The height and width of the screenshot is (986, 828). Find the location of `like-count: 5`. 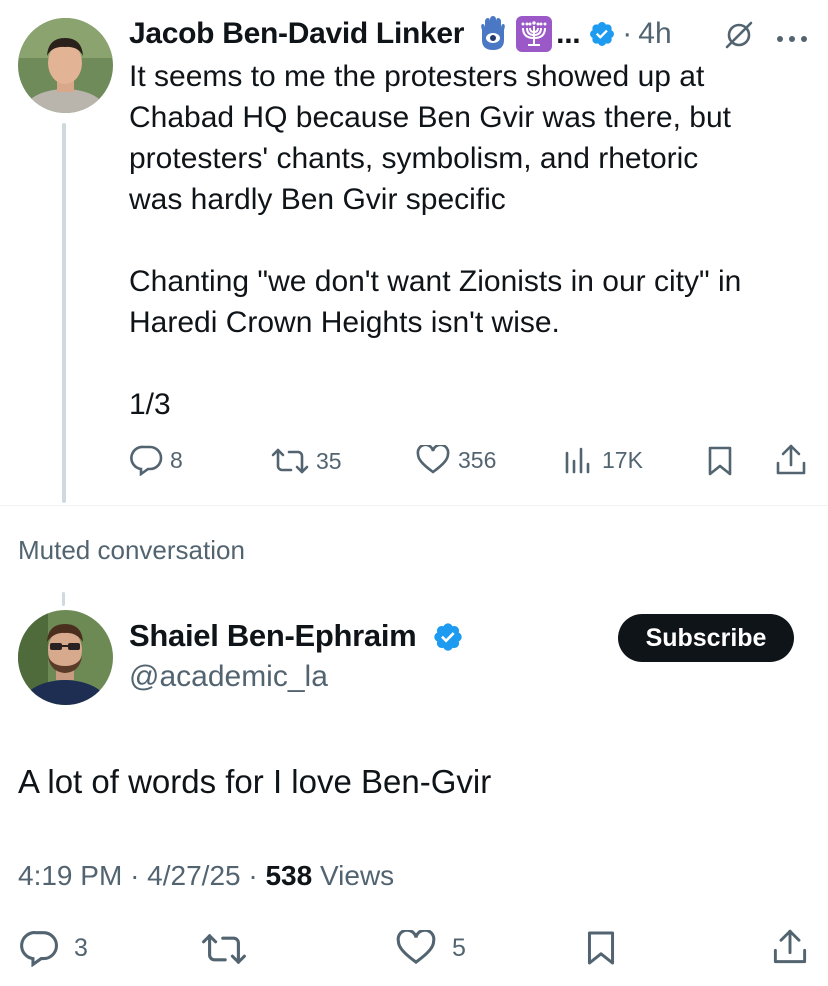

like-count: 5 is located at coordinates (459, 947).